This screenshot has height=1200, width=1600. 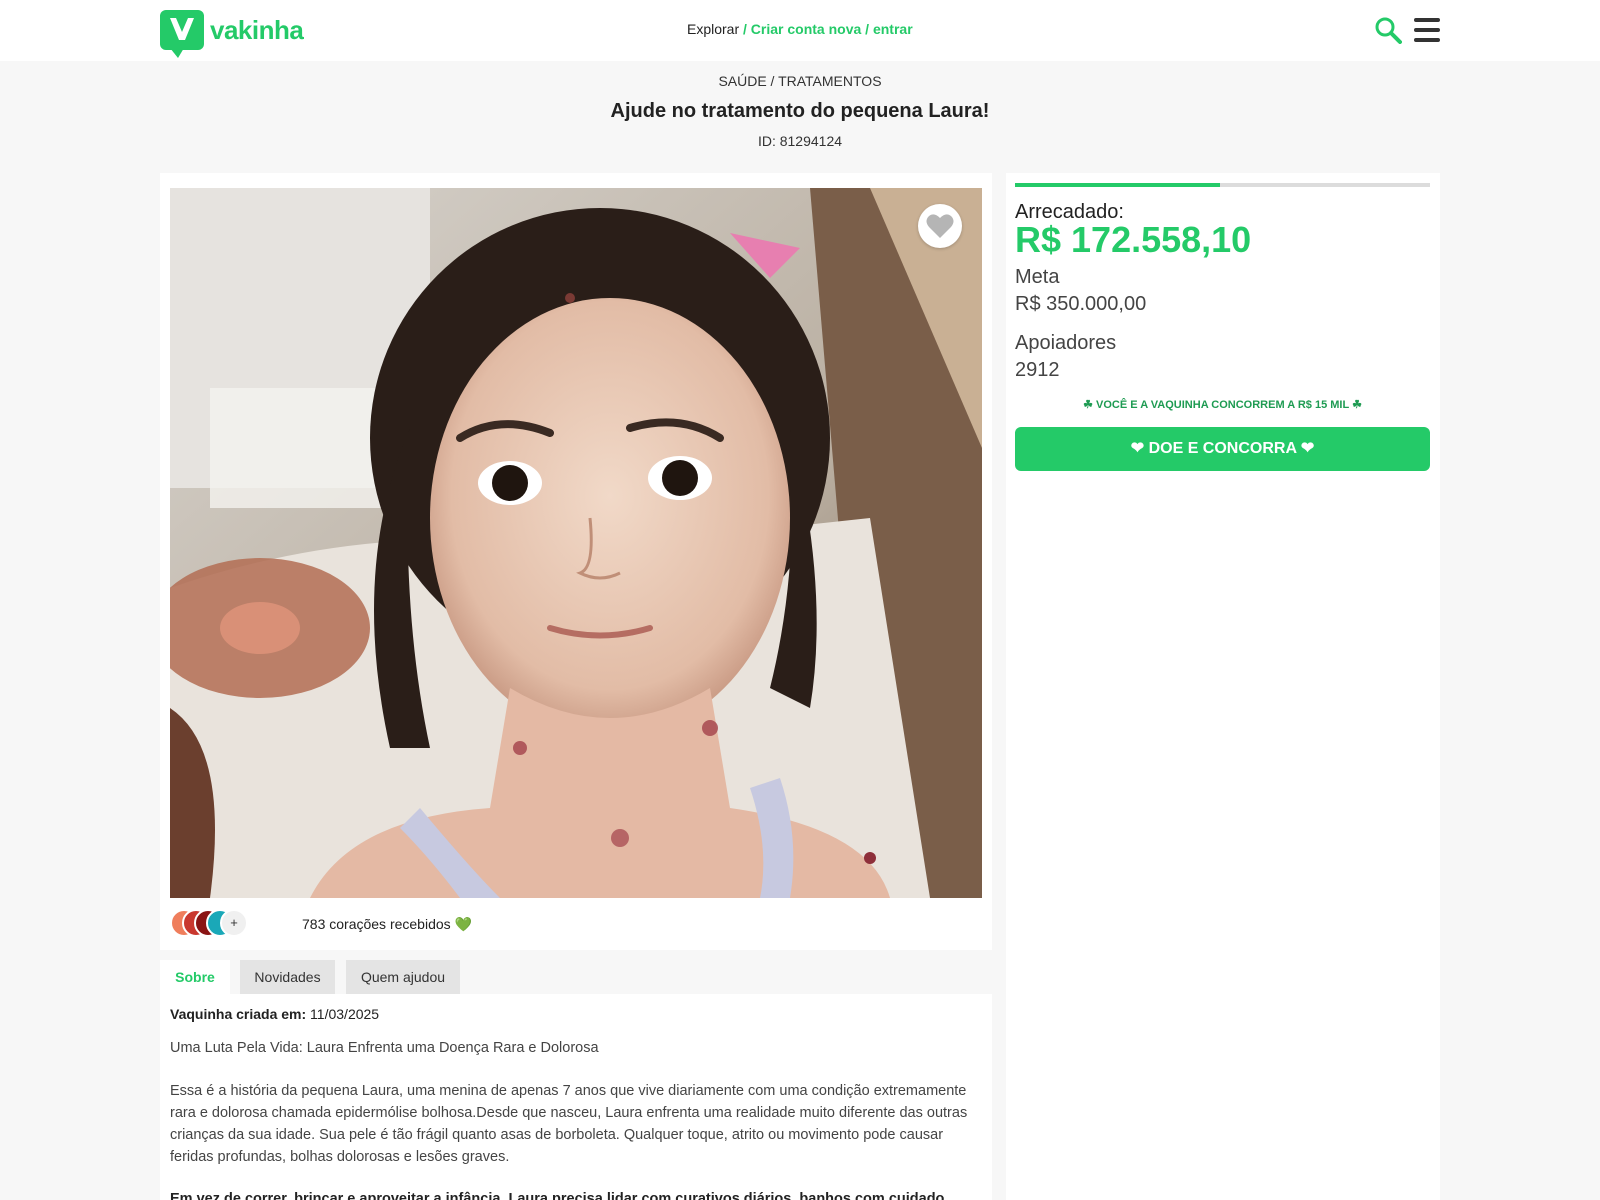 I want to click on goal-label: Meta, so click(x=1037, y=277).